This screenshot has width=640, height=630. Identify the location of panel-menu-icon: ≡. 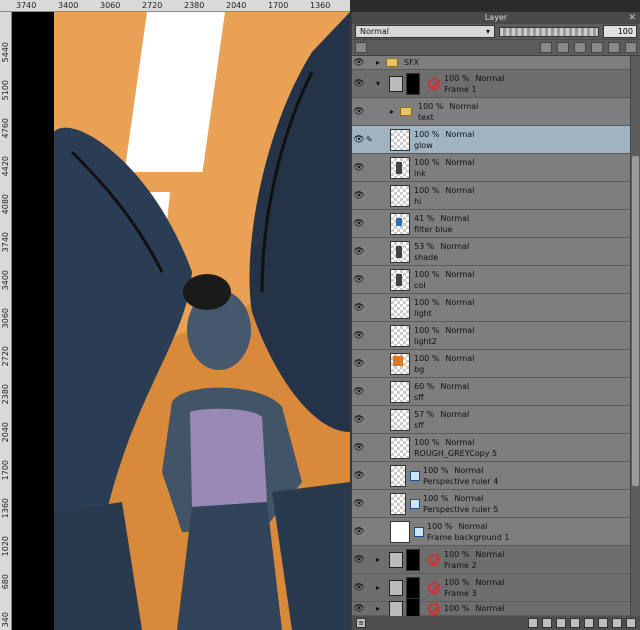
(361, 623).